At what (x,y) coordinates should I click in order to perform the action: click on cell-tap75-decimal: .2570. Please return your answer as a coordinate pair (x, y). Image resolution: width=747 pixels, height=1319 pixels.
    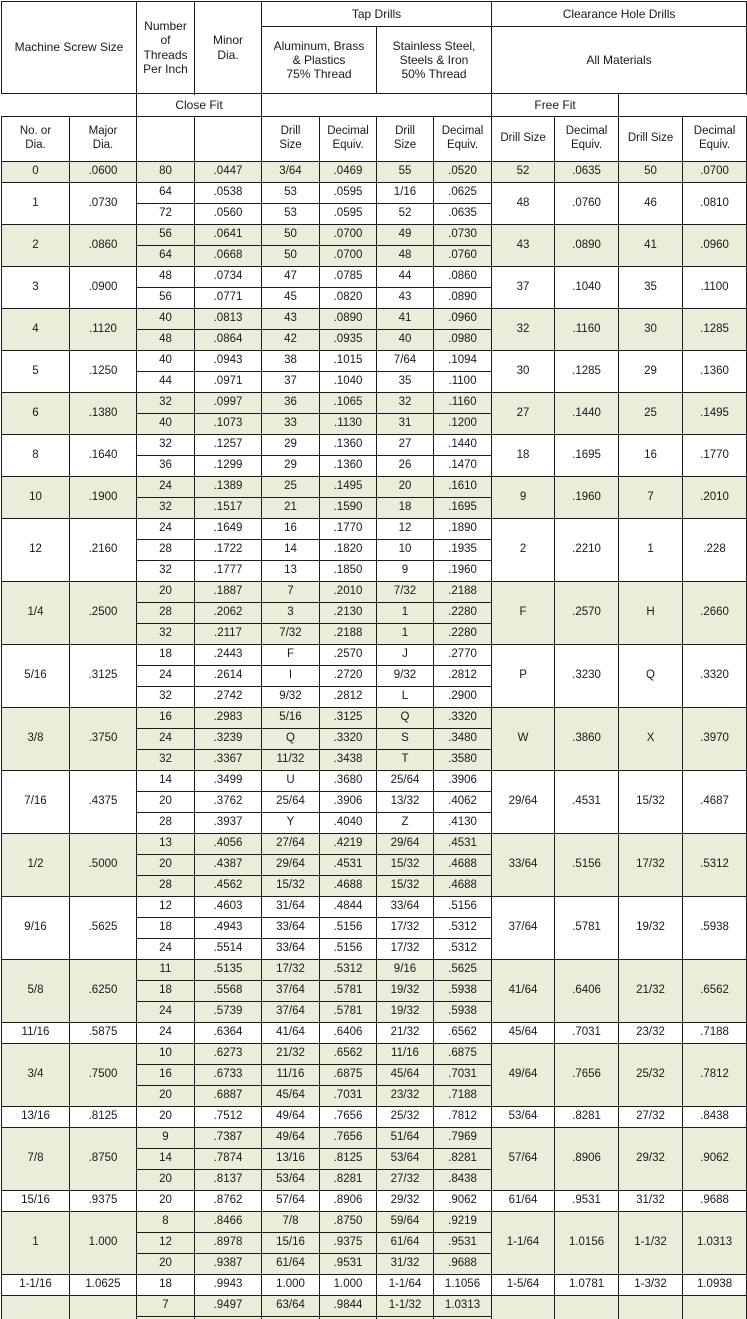
    Looking at the image, I should click on (348, 655).